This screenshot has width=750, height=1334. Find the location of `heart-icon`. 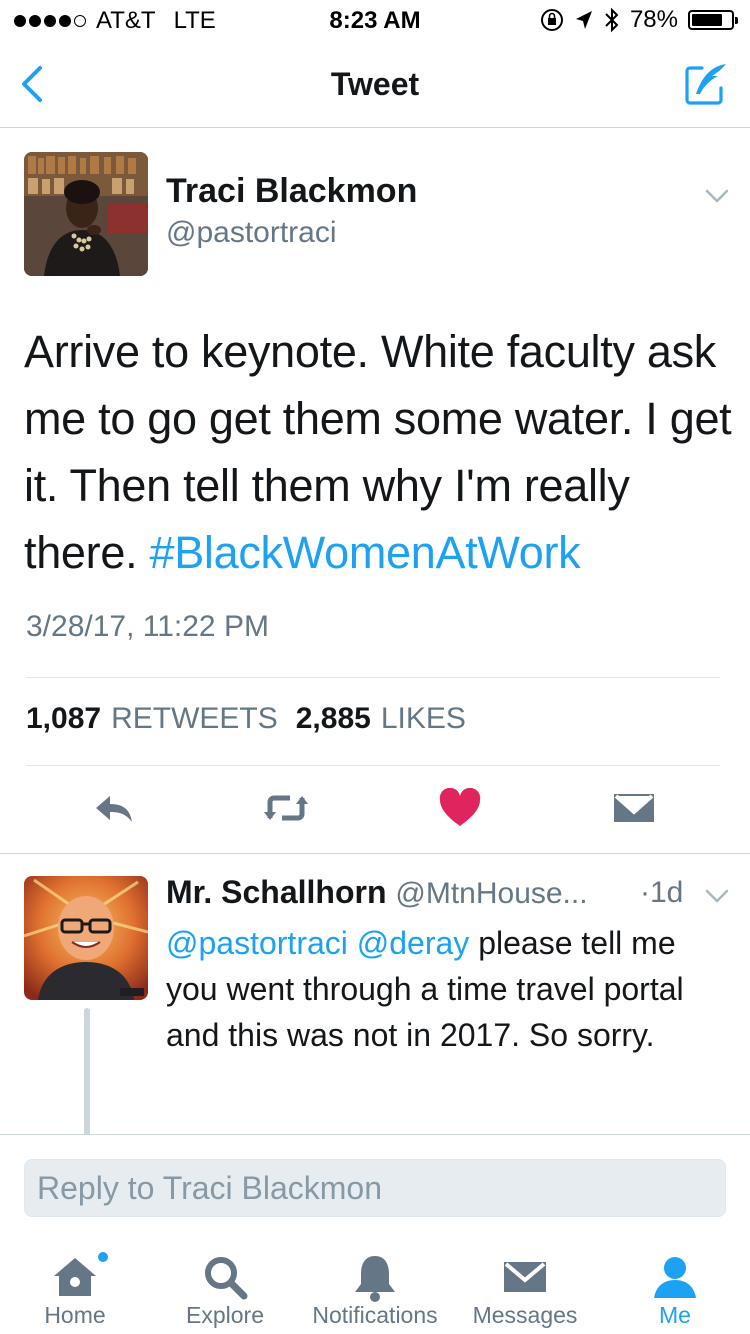

heart-icon is located at coordinates (460, 808).